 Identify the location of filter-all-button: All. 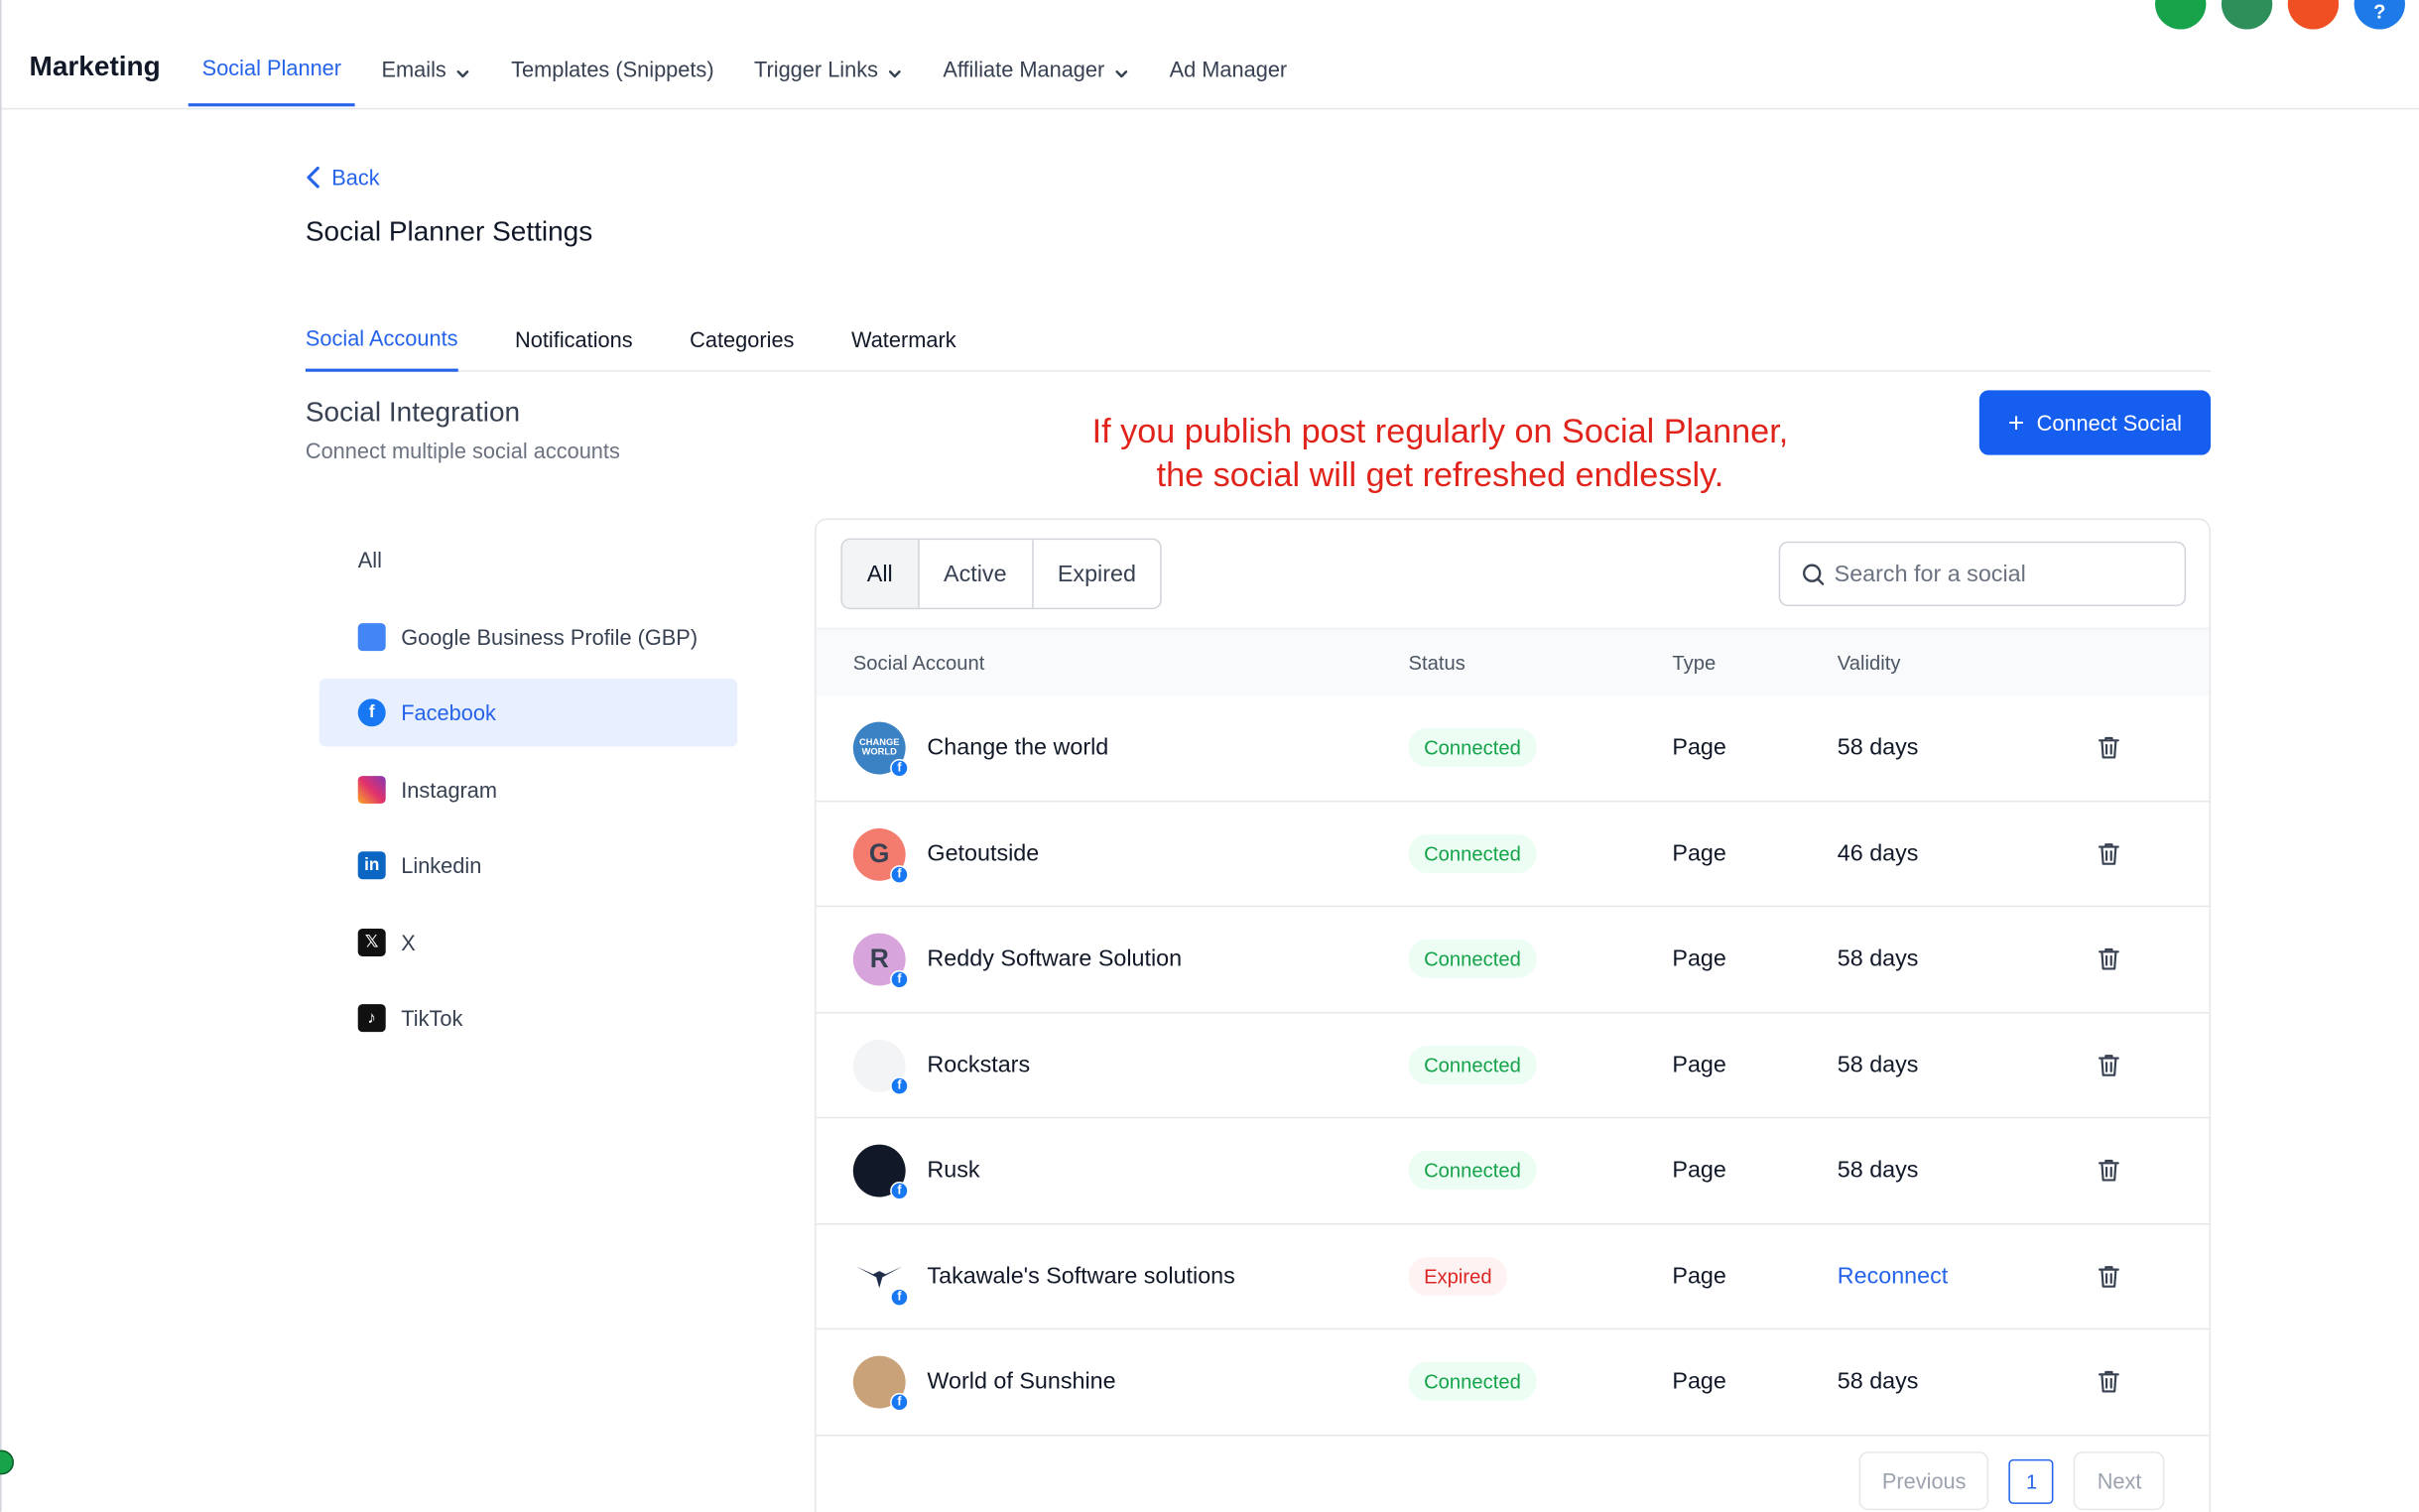
(880, 574).